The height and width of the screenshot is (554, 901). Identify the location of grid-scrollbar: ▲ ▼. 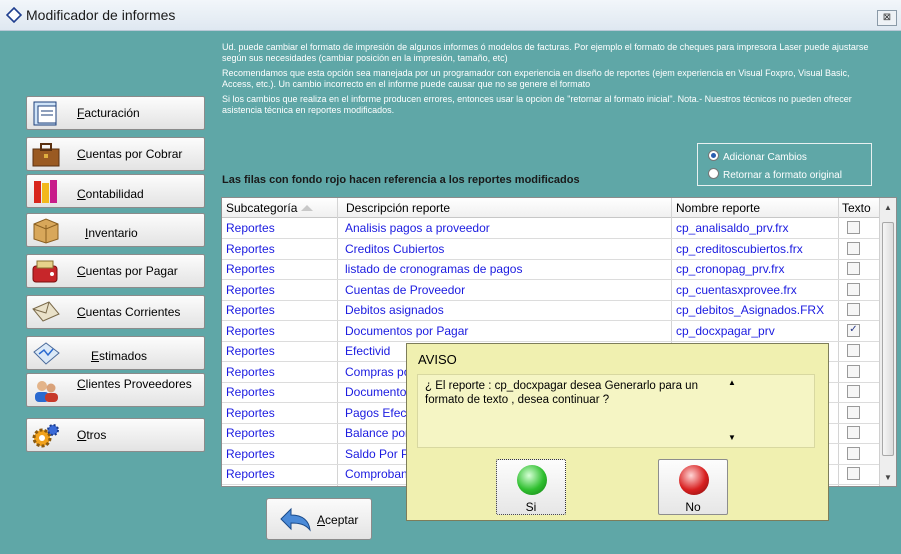
(887, 342).